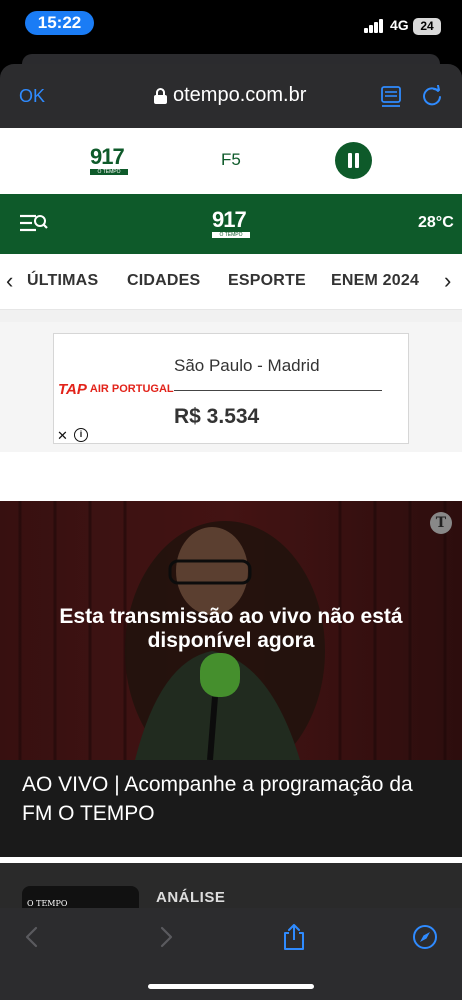 Image resolution: width=462 pixels, height=1000 pixels. What do you see at coordinates (240, 95) in the screenshot?
I see `url-text: otempo.com.br` at bounding box center [240, 95].